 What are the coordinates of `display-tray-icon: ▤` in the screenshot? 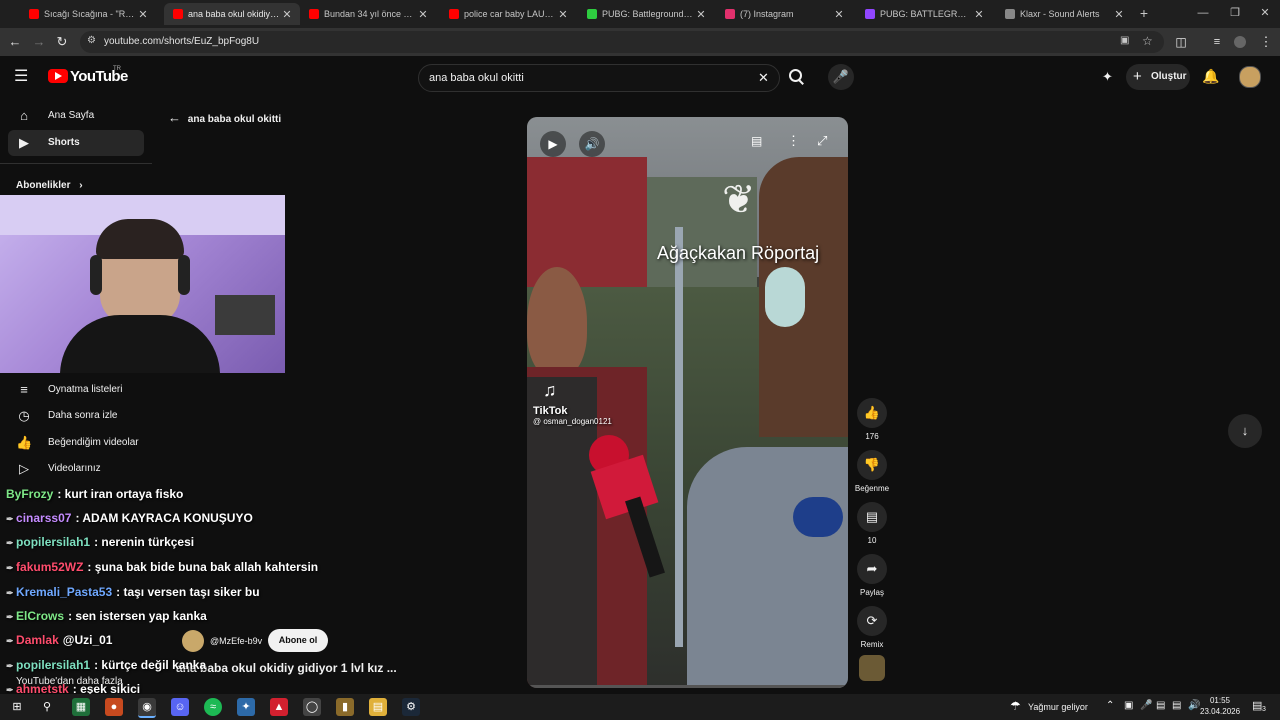 It's located at (1160, 705).